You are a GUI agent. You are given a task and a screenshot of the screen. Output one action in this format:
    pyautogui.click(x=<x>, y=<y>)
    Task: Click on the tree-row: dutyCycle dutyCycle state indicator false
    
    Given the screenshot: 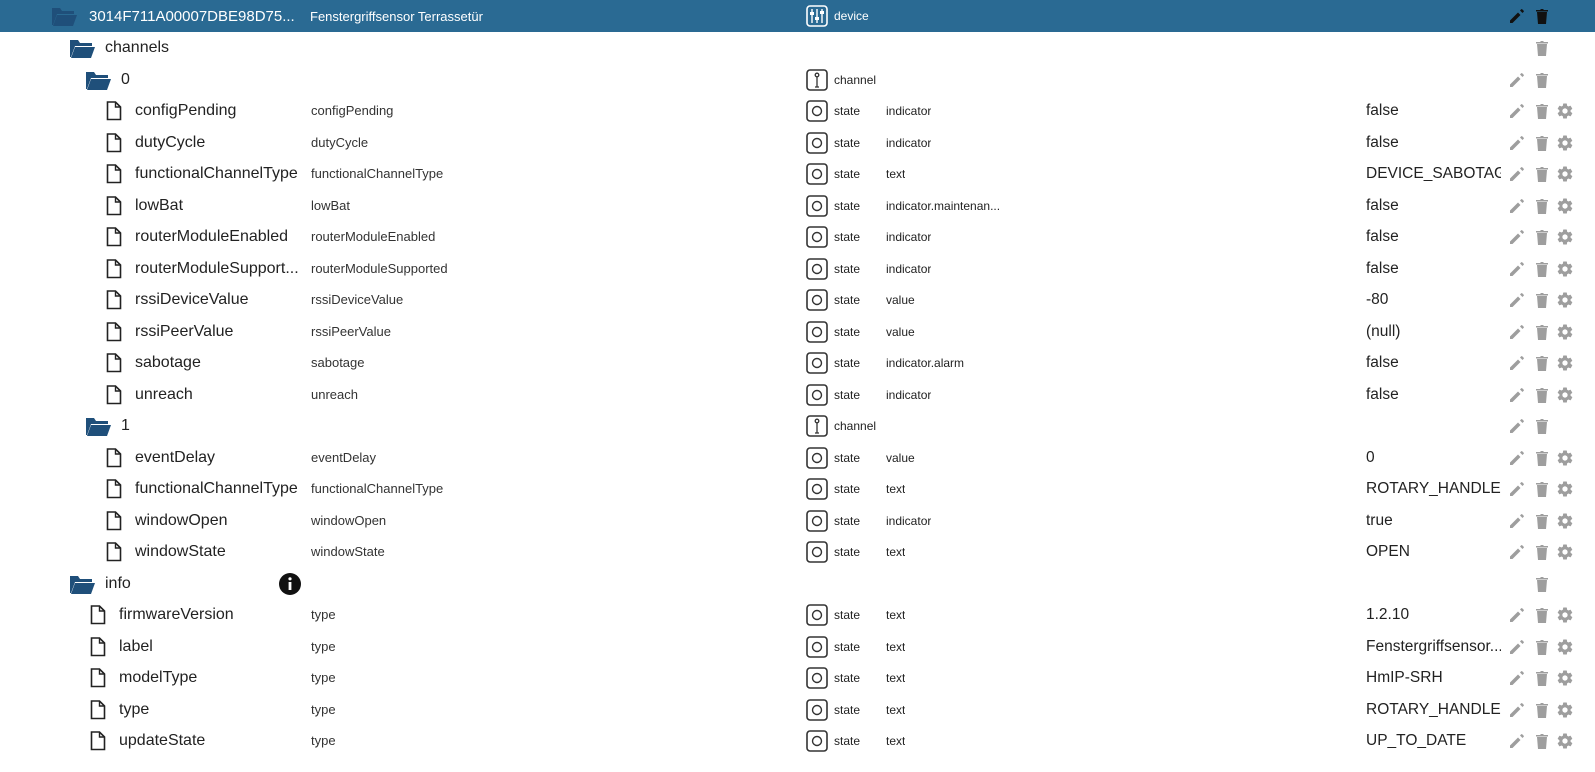 What is the action you would take?
    pyautogui.click(x=797, y=143)
    